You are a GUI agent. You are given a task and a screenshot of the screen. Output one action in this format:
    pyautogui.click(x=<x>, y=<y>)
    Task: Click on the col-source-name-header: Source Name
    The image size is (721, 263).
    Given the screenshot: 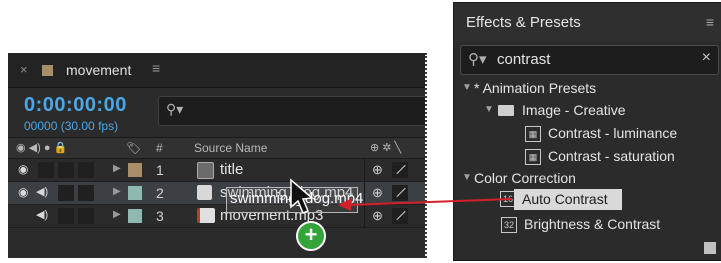 What is the action you would take?
    pyautogui.click(x=230, y=148)
    